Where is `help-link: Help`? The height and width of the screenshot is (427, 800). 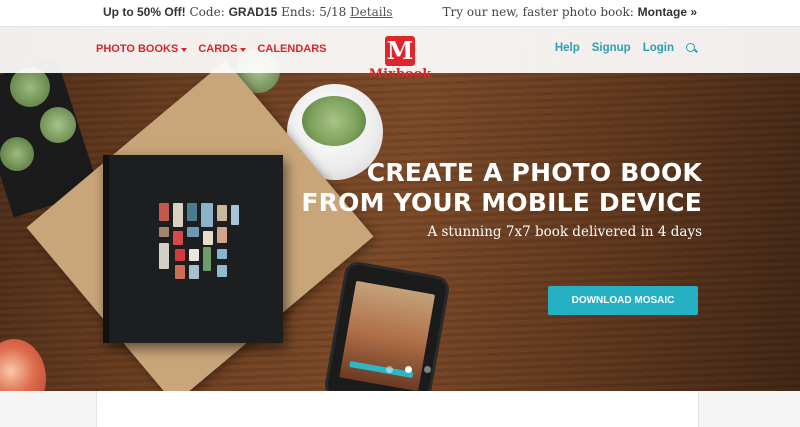 help-link: Help is located at coordinates (567, 48).